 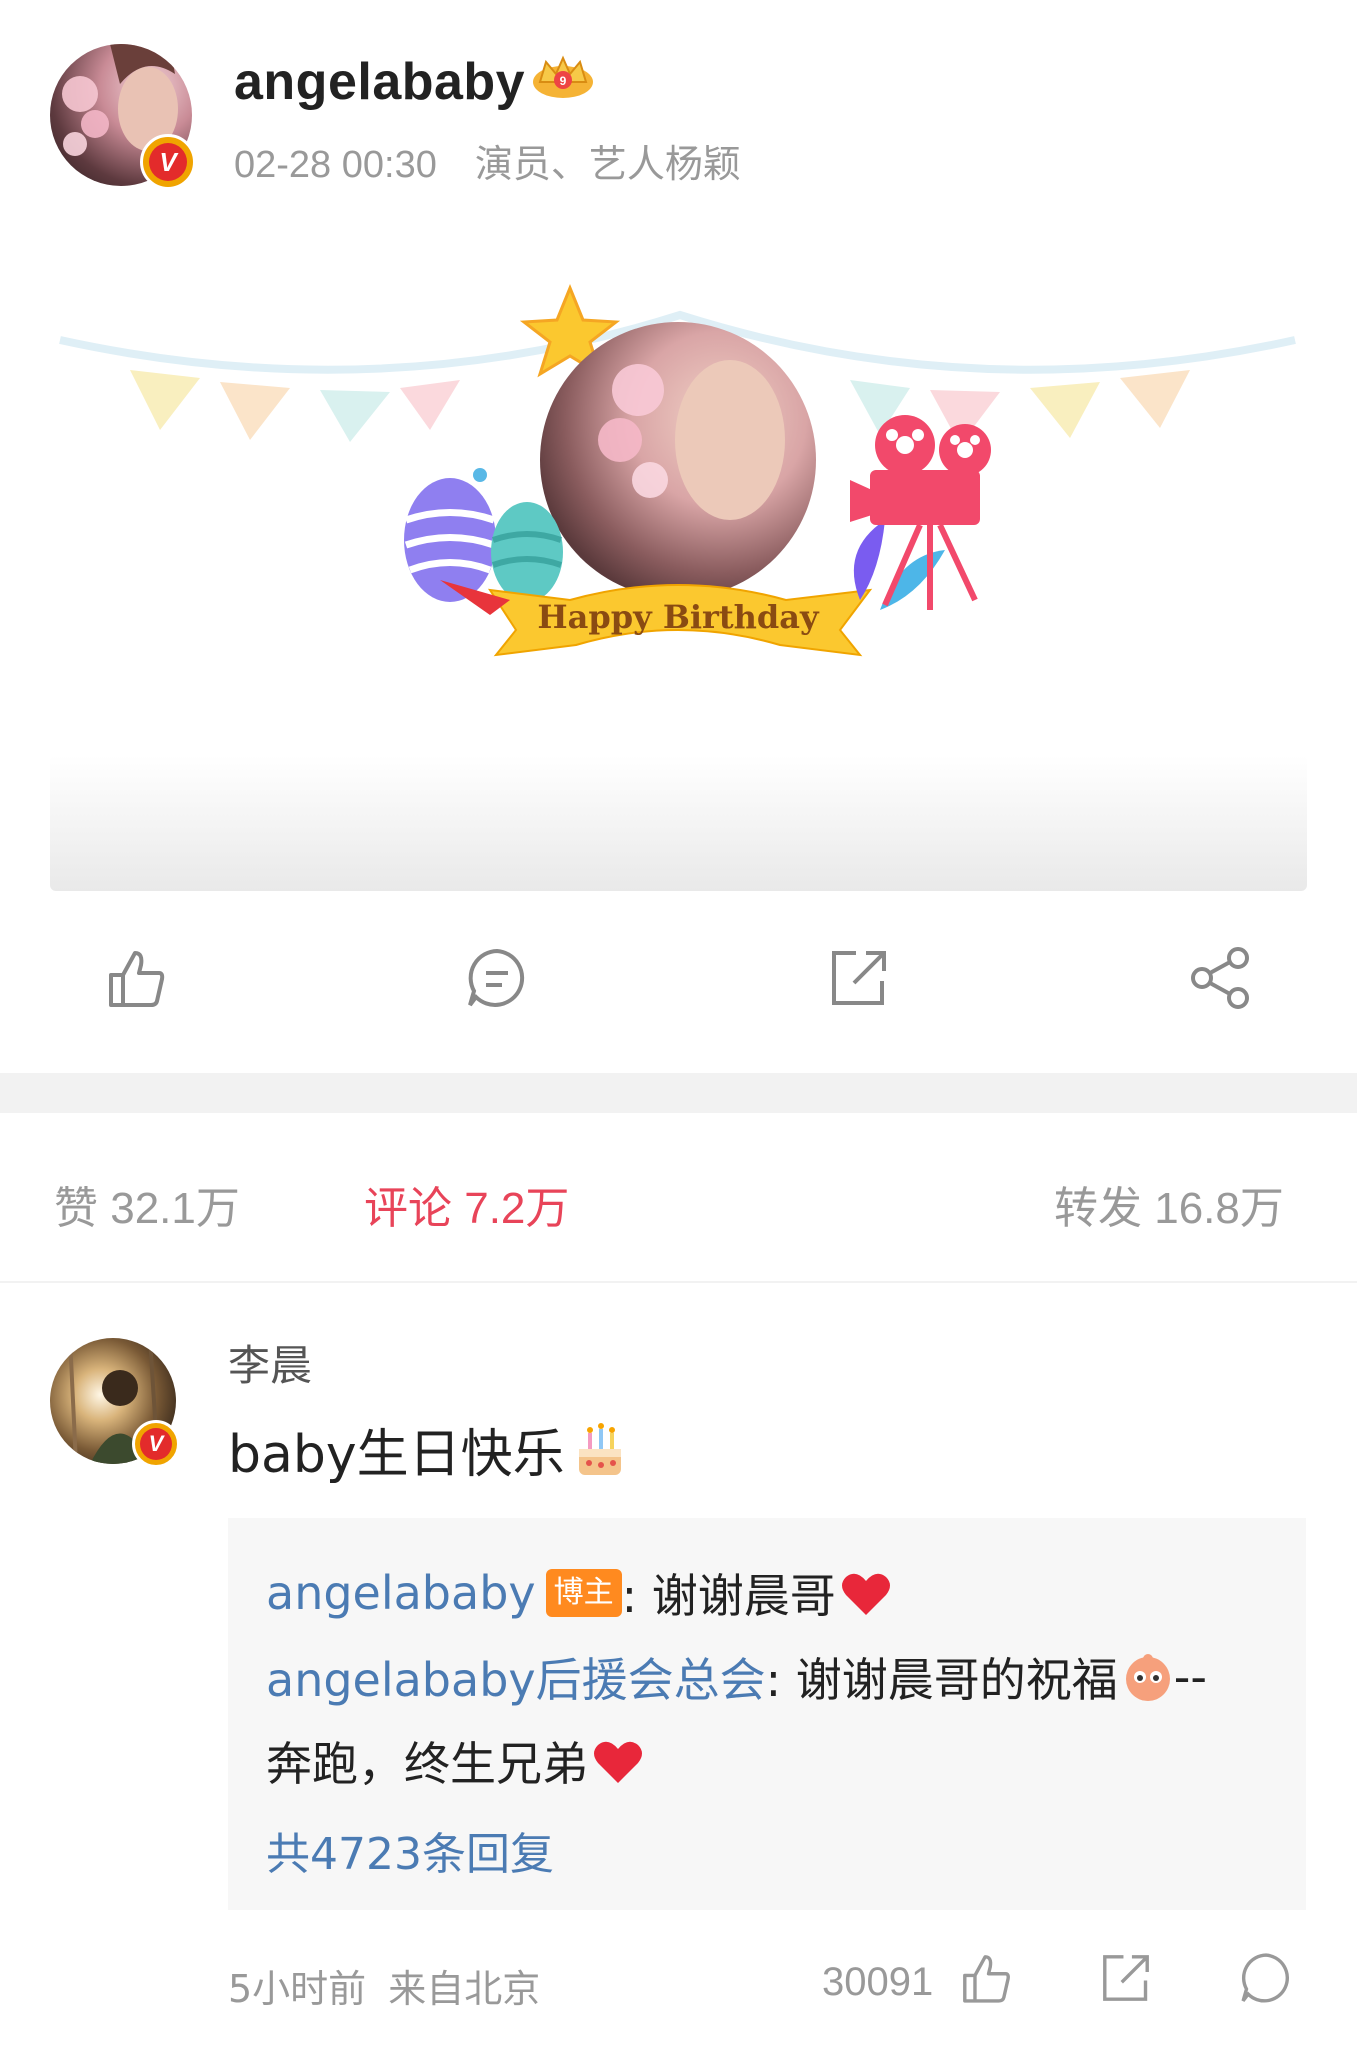 I want to click on share-icon, so click(x=1221, y=978).